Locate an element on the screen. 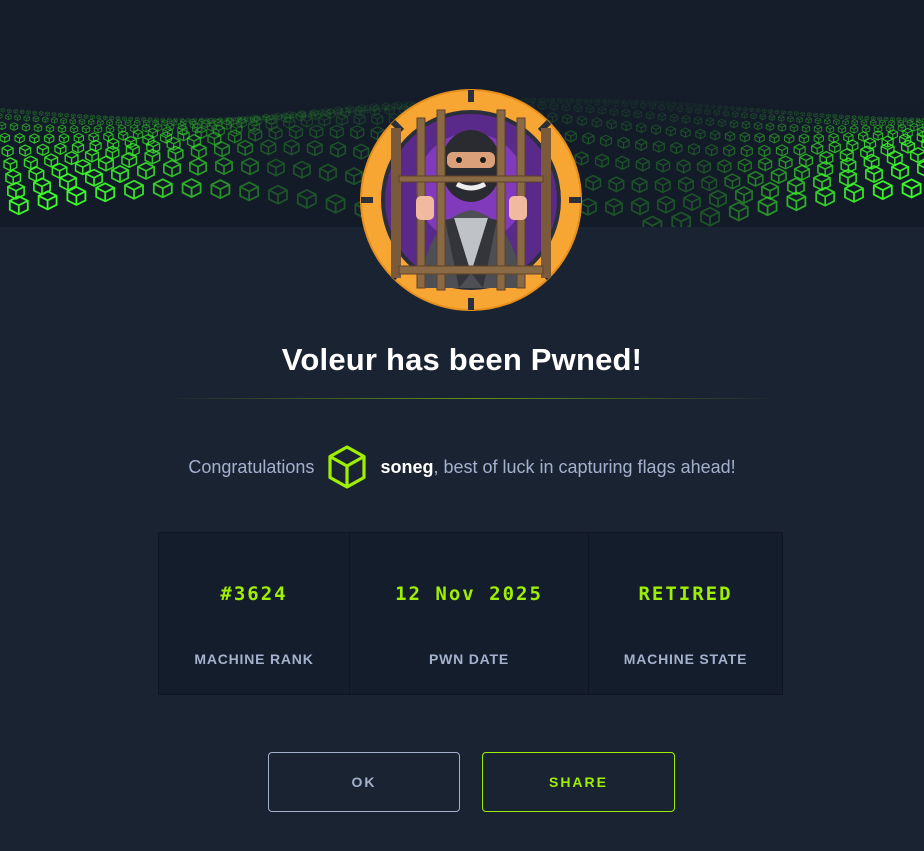 The image size is (924, 851). green-cube-icon is located at coordinates (347, 467).